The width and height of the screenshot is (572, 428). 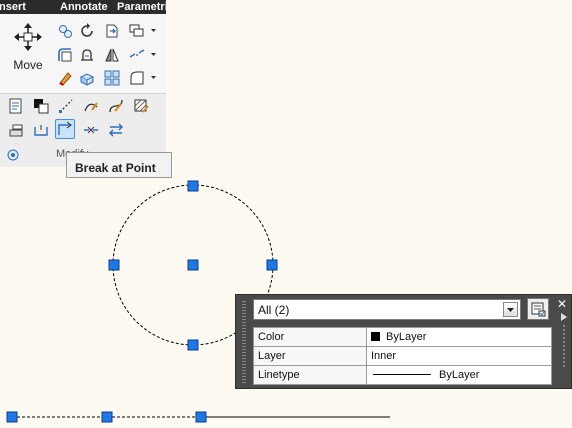 I want to click on pin-panel-tool, so click(x=13, y=155).